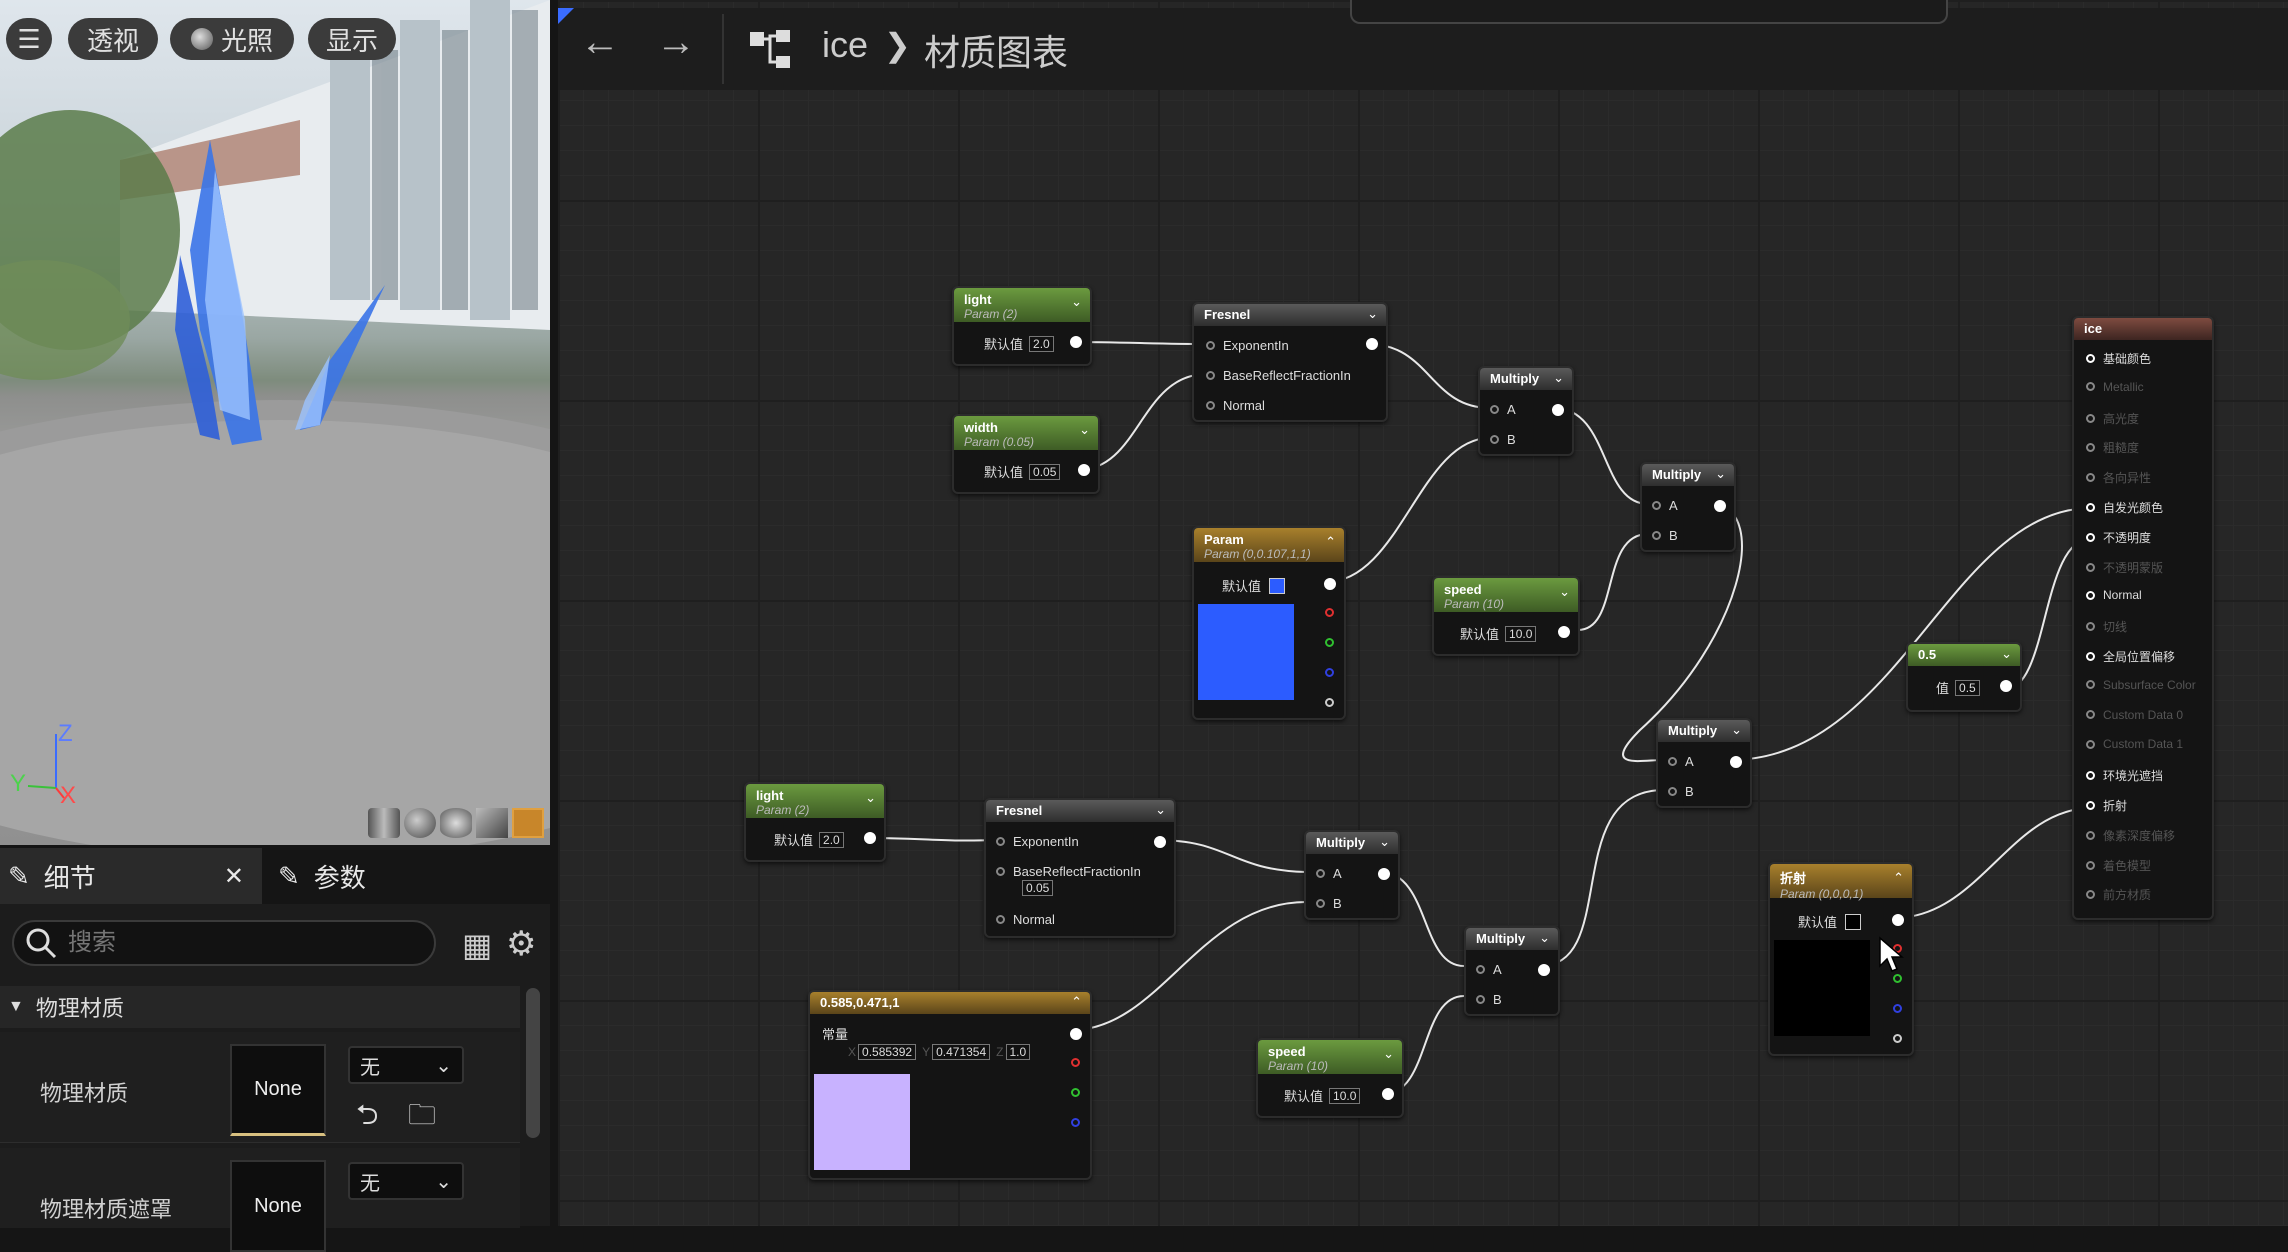 The width and height of the screenshot is (2288, 1252). Describe the element at coordinates (961, 1052) in the screenshot. I see `y-value-field: 0.471354` at that location.